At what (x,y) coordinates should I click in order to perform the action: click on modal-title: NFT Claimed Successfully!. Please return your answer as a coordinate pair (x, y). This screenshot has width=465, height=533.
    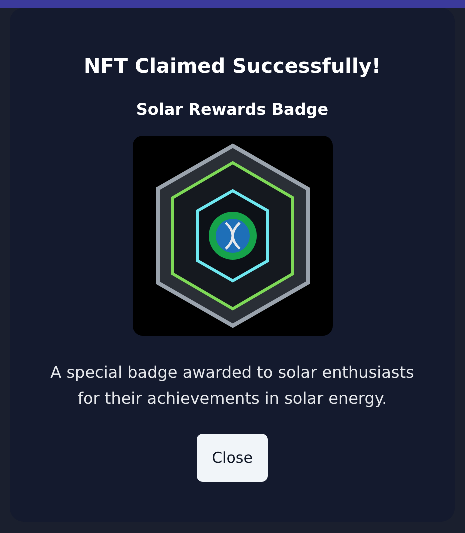
    Looking at the image, I should click on (233, 66).